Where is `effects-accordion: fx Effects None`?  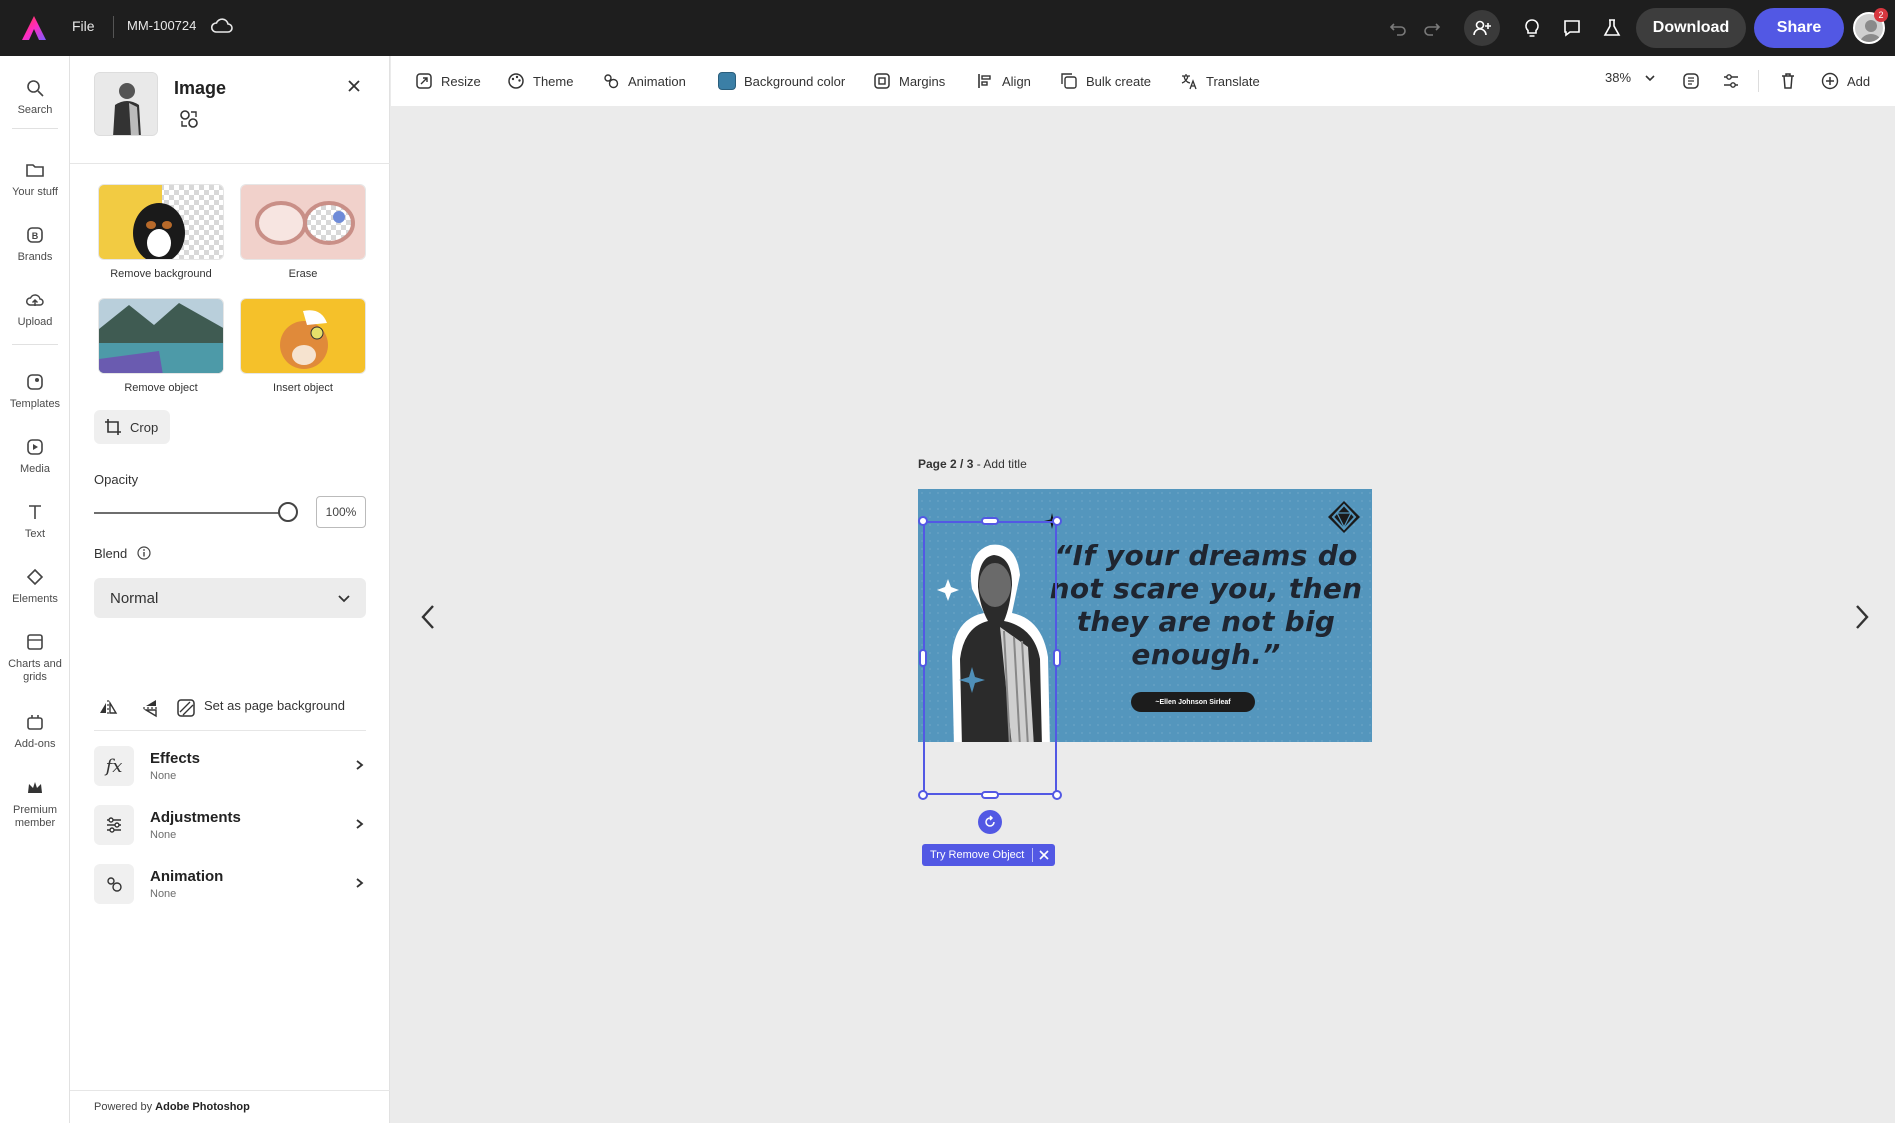 effects-accordion: fx Effects None is located at coordinates (230, 766).